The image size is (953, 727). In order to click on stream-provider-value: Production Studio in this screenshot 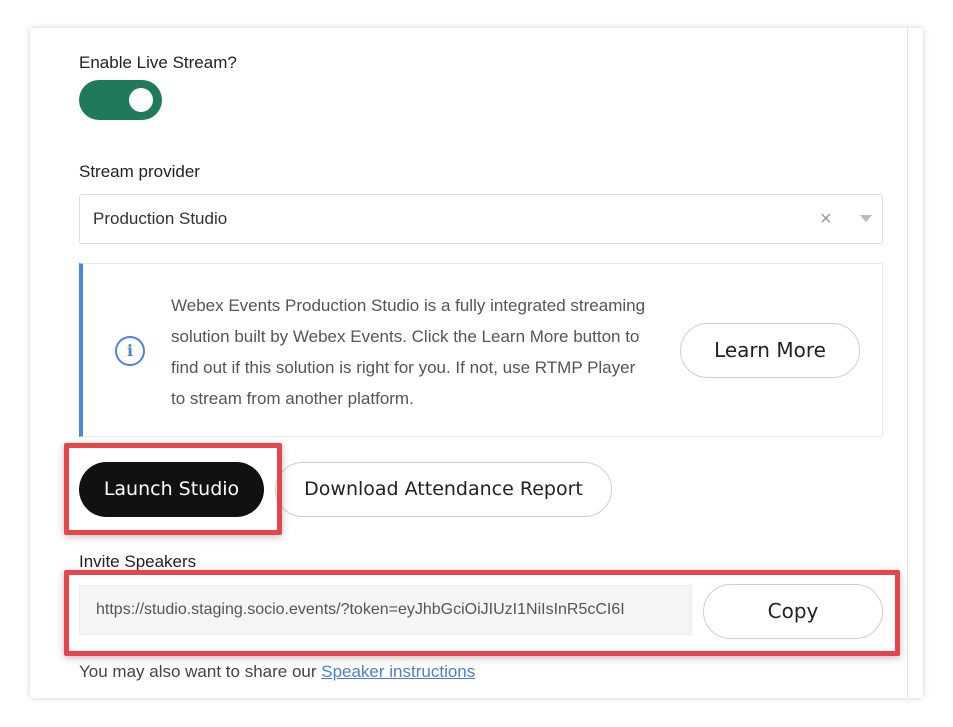, I will do `click(160, 218)`.